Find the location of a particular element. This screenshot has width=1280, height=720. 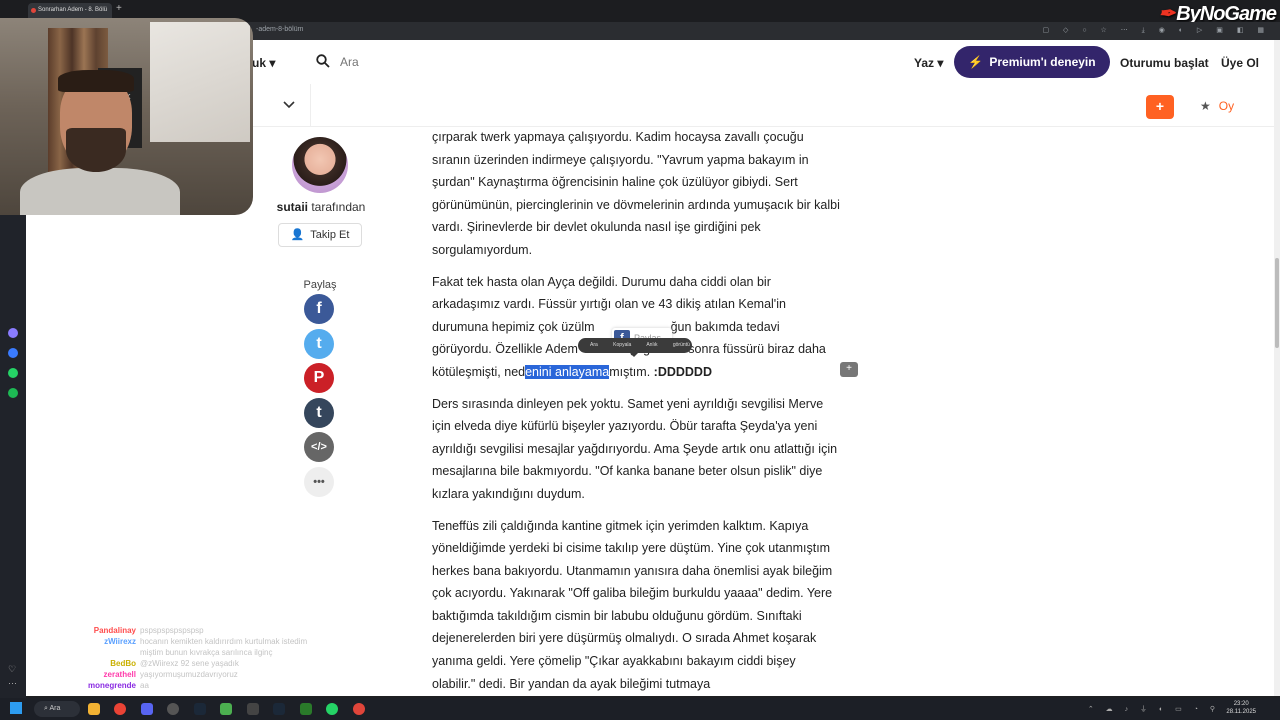

spotify-icon is located at coordinates (13, 393).